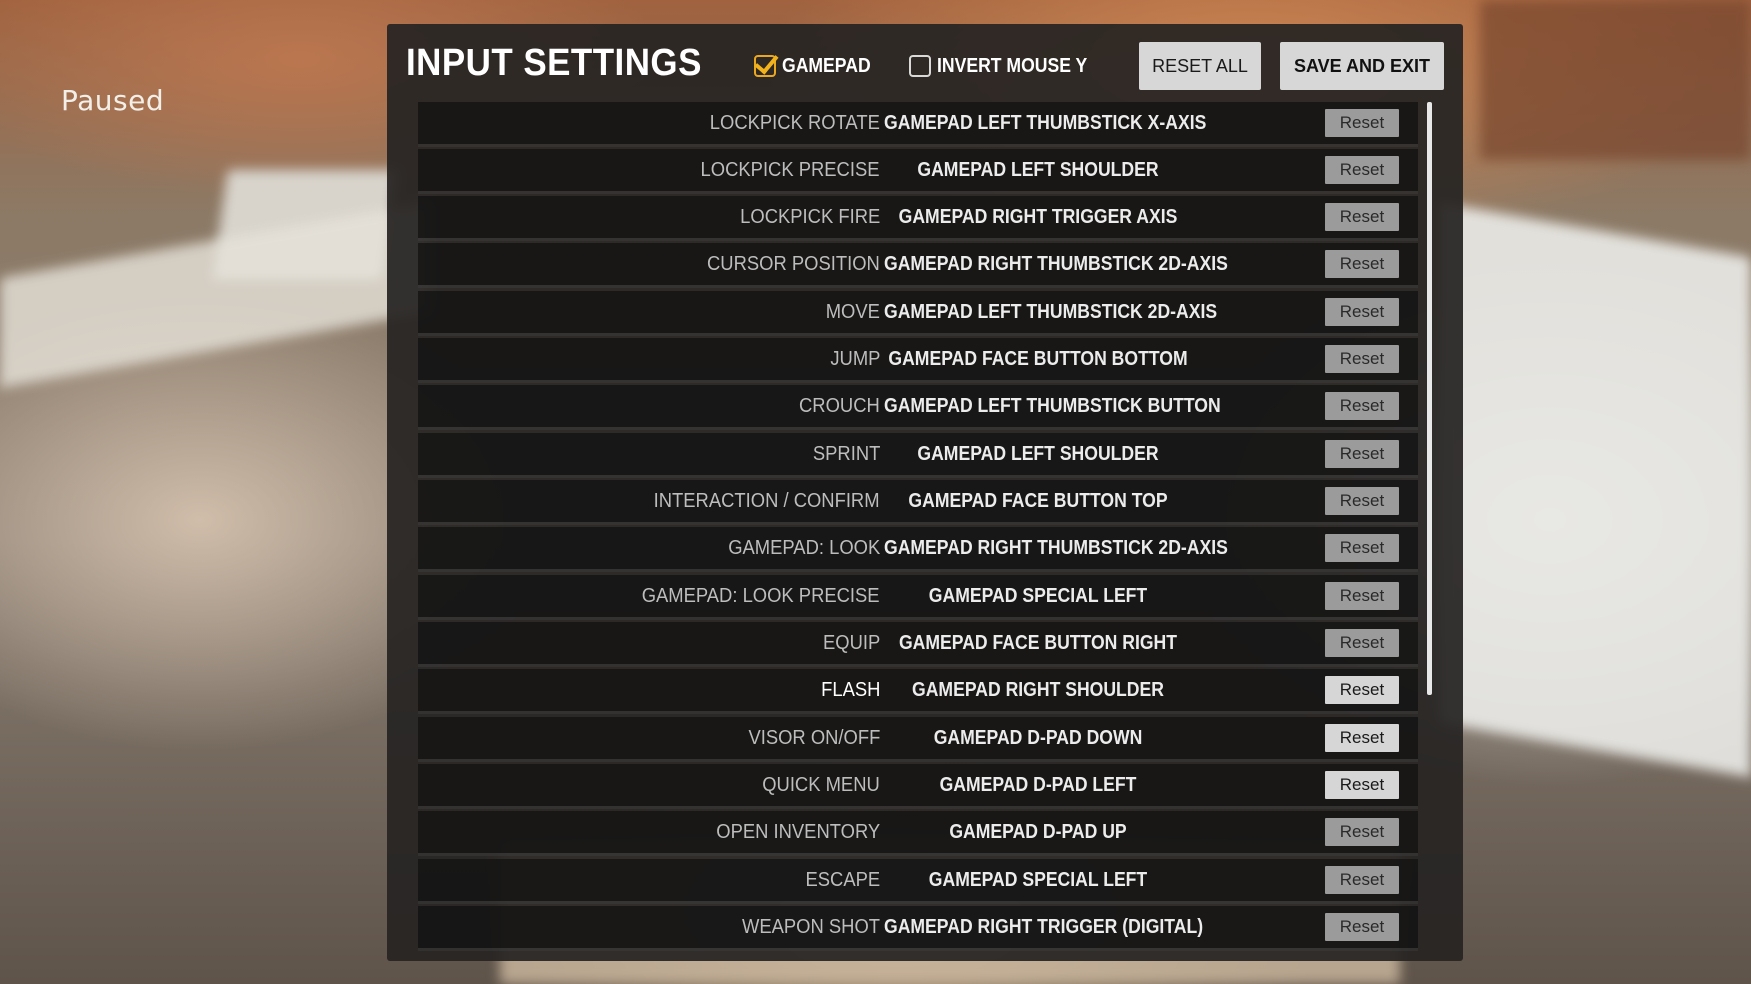 This screenshot has height=984, width=1751. I want to click on binding-row: EQUIP GAMEPAD FACE BUTTON RIGHT Reset, so click(918, 643).